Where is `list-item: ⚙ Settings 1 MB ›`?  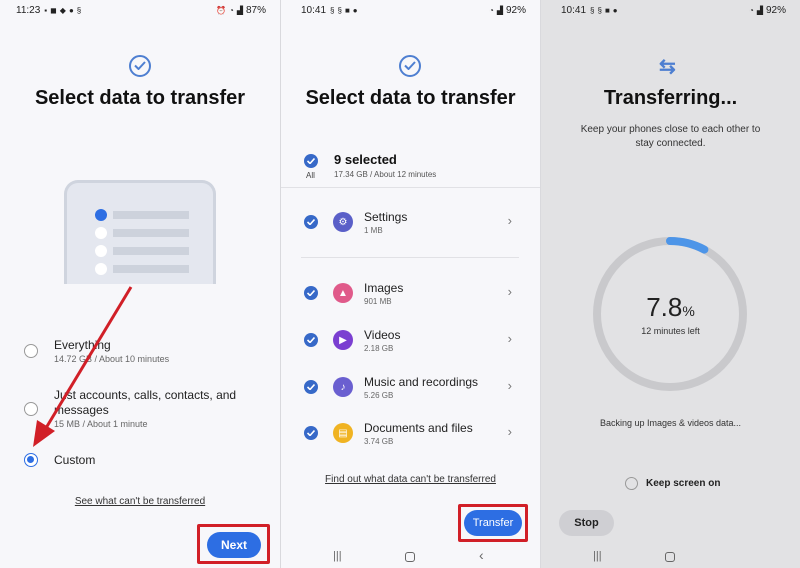 list-item: ⚙ Settings 1 MB › is located at coordinates (410, 230).